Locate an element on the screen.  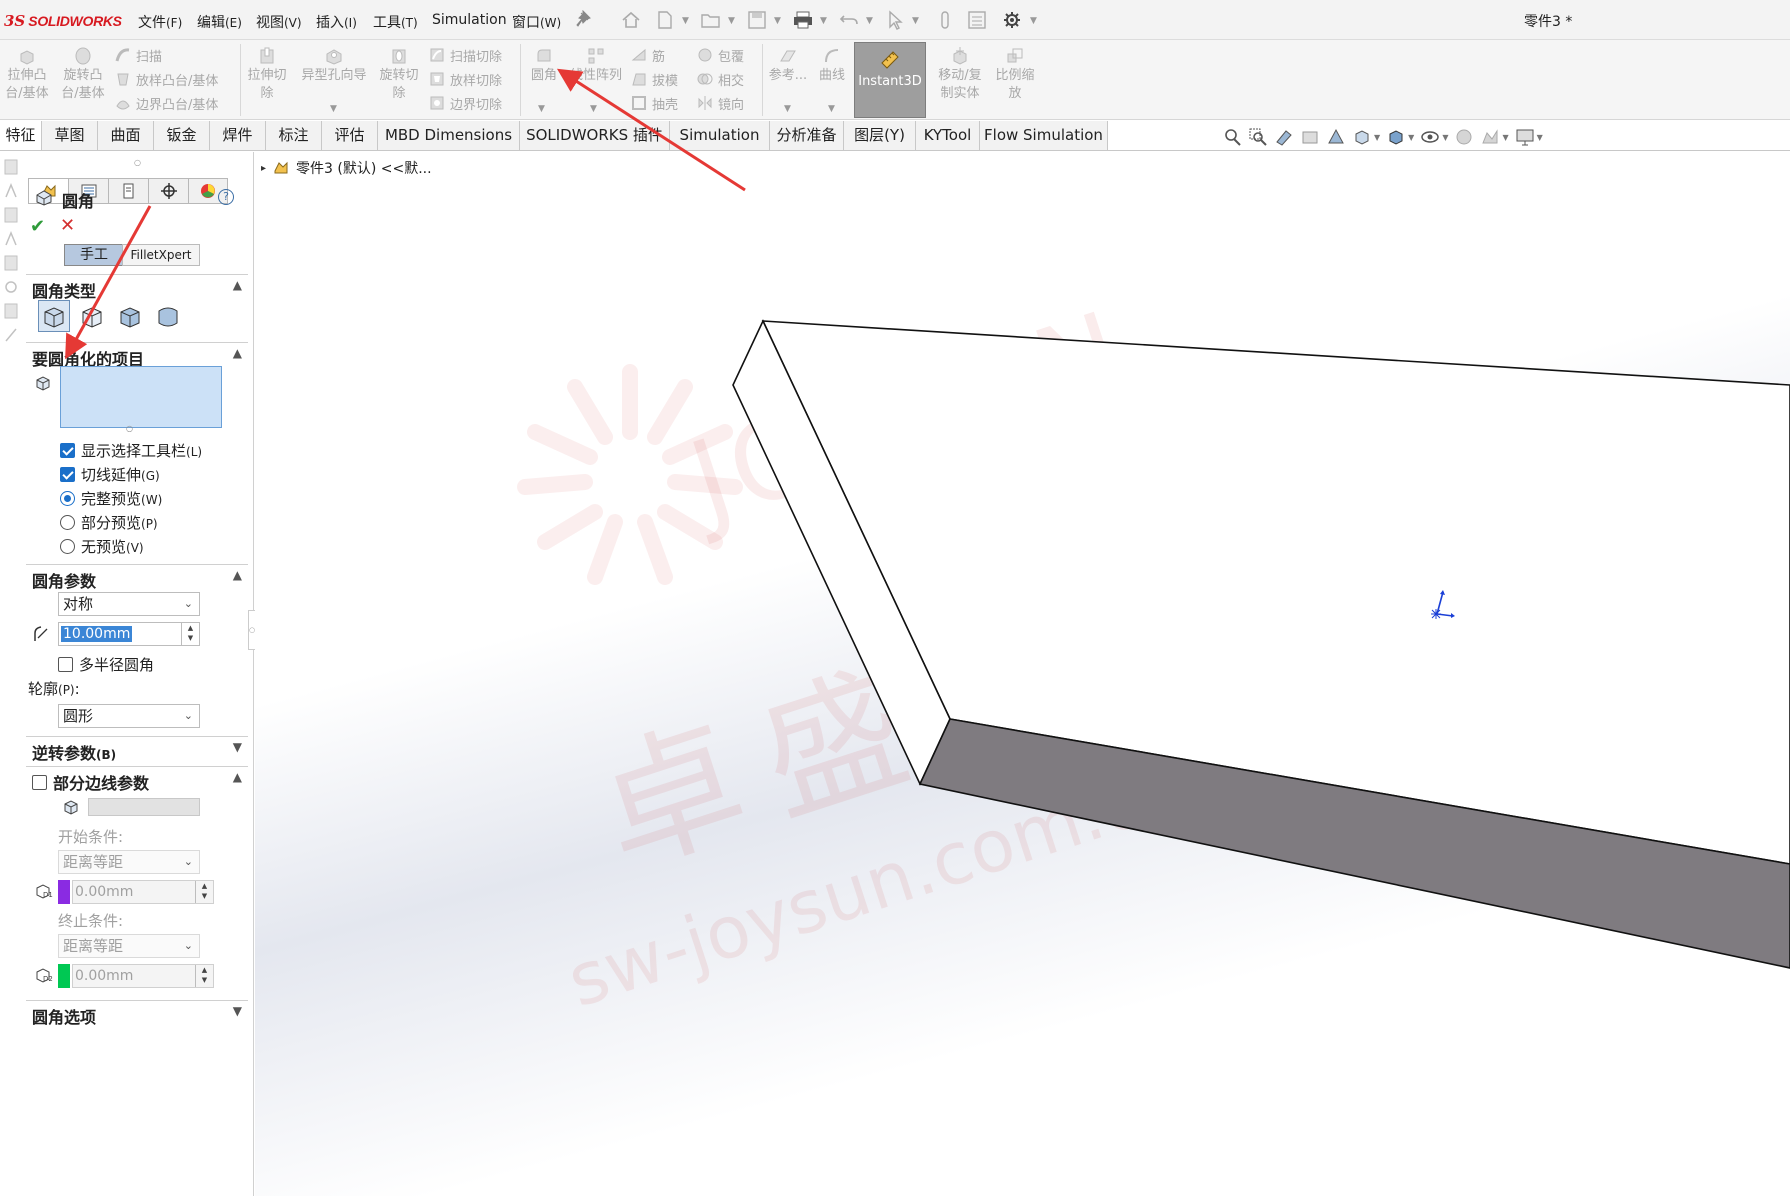
tab-sketch: 草图 is located at coordinates (70, 135).